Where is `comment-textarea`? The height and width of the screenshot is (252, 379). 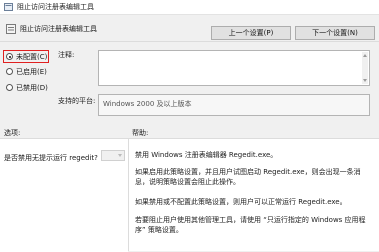
comment-textarea is located at coordinates (234, 68).